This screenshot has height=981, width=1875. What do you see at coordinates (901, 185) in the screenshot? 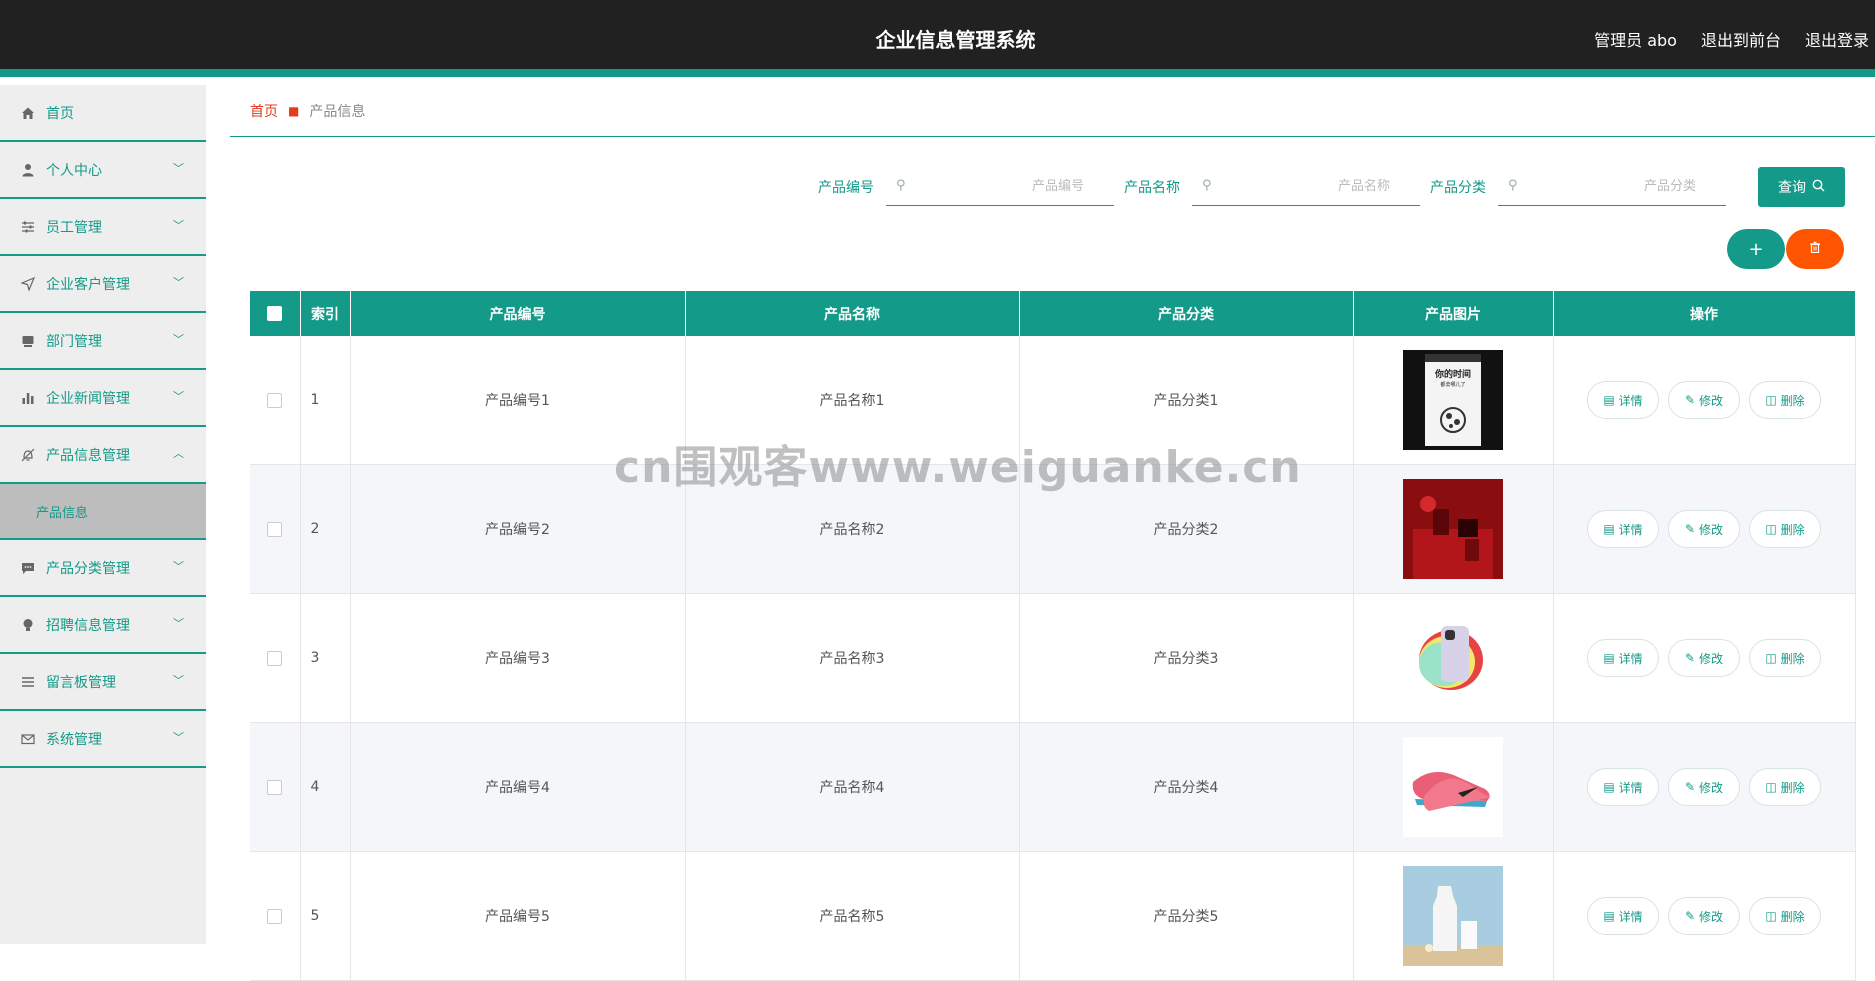
I see `search-icon: ⚲` at bounding box center [901, 185].